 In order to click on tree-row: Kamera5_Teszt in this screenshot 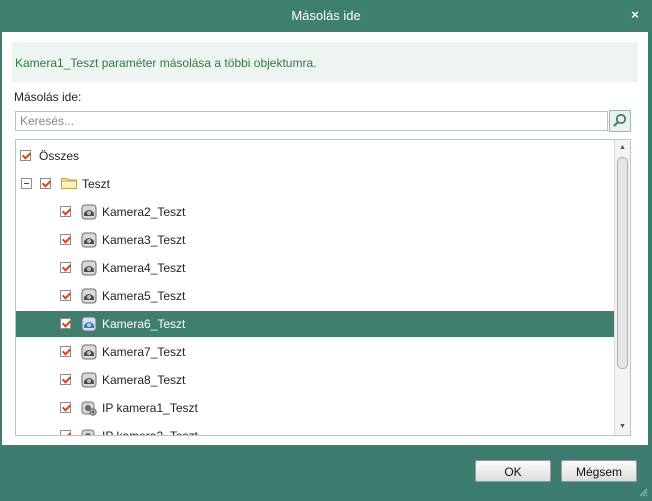, I will do `click(315, 296)`.